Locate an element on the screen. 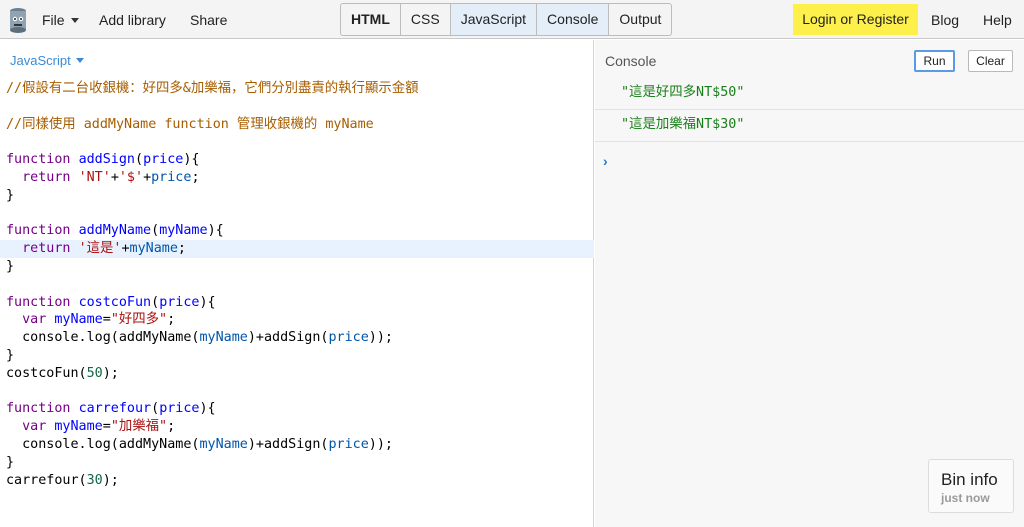 Image resolution: width=1024 pixels, height=527 pixels. share-menu: Share is located at coordinates (208, 20).